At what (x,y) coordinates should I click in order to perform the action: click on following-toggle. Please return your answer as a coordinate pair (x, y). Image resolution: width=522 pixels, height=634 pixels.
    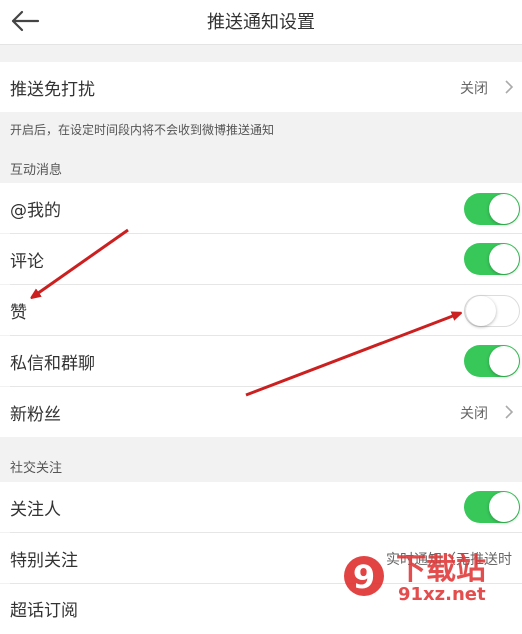
    Looking at the image, I should click on (492, 507).